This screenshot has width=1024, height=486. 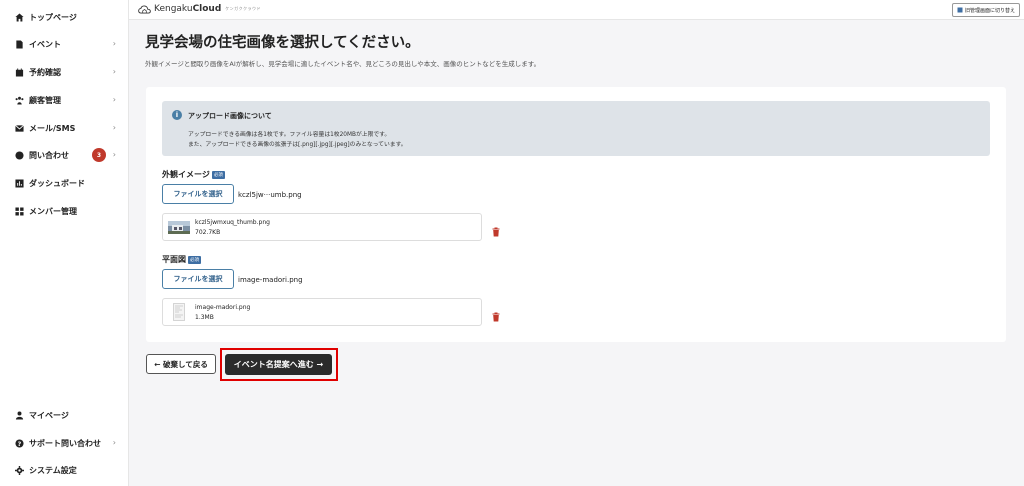 I want to click on sidebar-item-inquiries: 問い合わせ 3 ›, so click(x=64, y=155).